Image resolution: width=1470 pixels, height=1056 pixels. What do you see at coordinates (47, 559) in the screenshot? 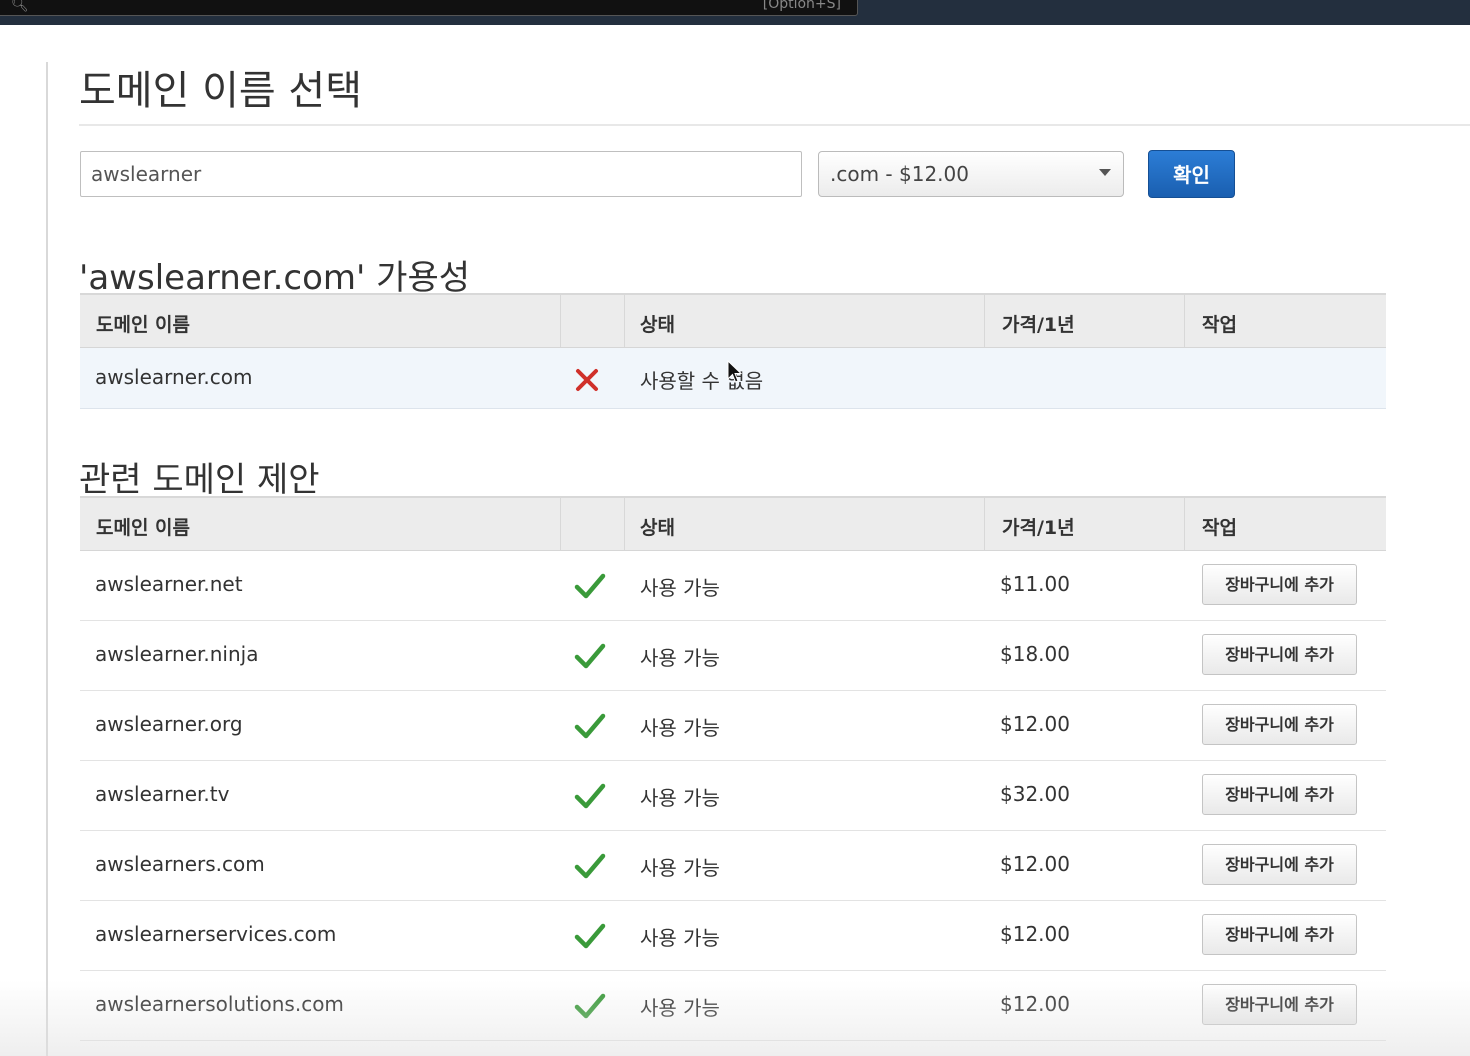
I see `left-divider` at bounding box center [47, 559].